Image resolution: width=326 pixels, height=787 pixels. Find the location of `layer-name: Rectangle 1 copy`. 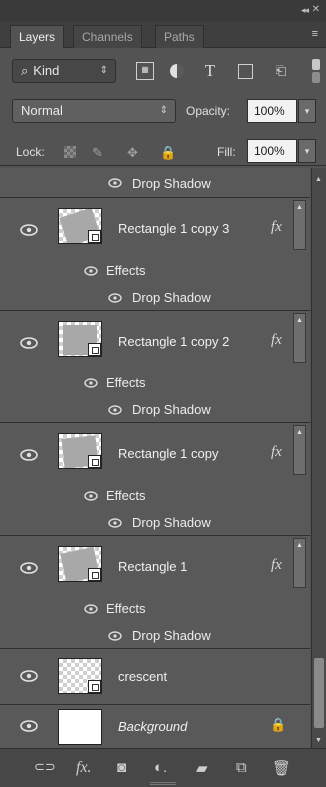

layer-name: Rectangle 1 copy is located at coordinates (168, 453).